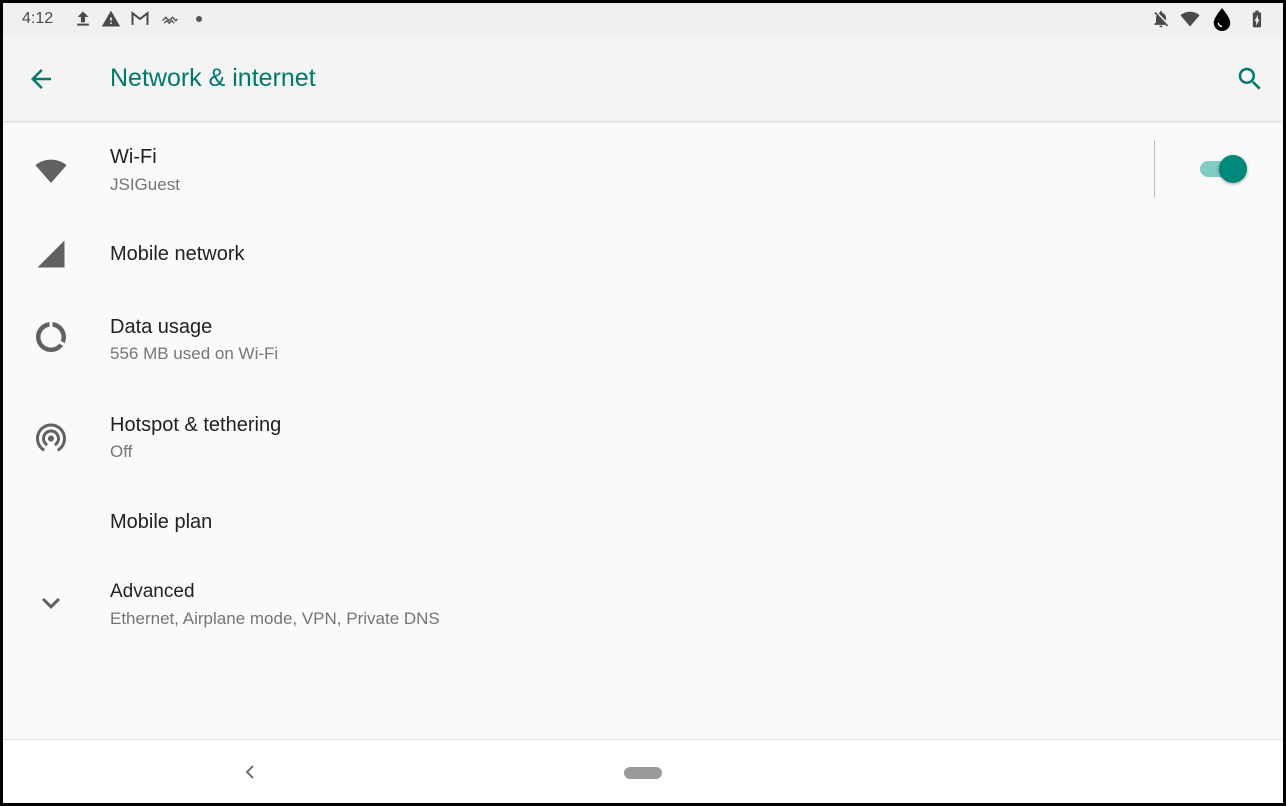 The width and height of the screenshot is (1286, 806). Describe the element at coordinates (152, 591) in the screenshot. I see `row-title: Advanced` at that location.